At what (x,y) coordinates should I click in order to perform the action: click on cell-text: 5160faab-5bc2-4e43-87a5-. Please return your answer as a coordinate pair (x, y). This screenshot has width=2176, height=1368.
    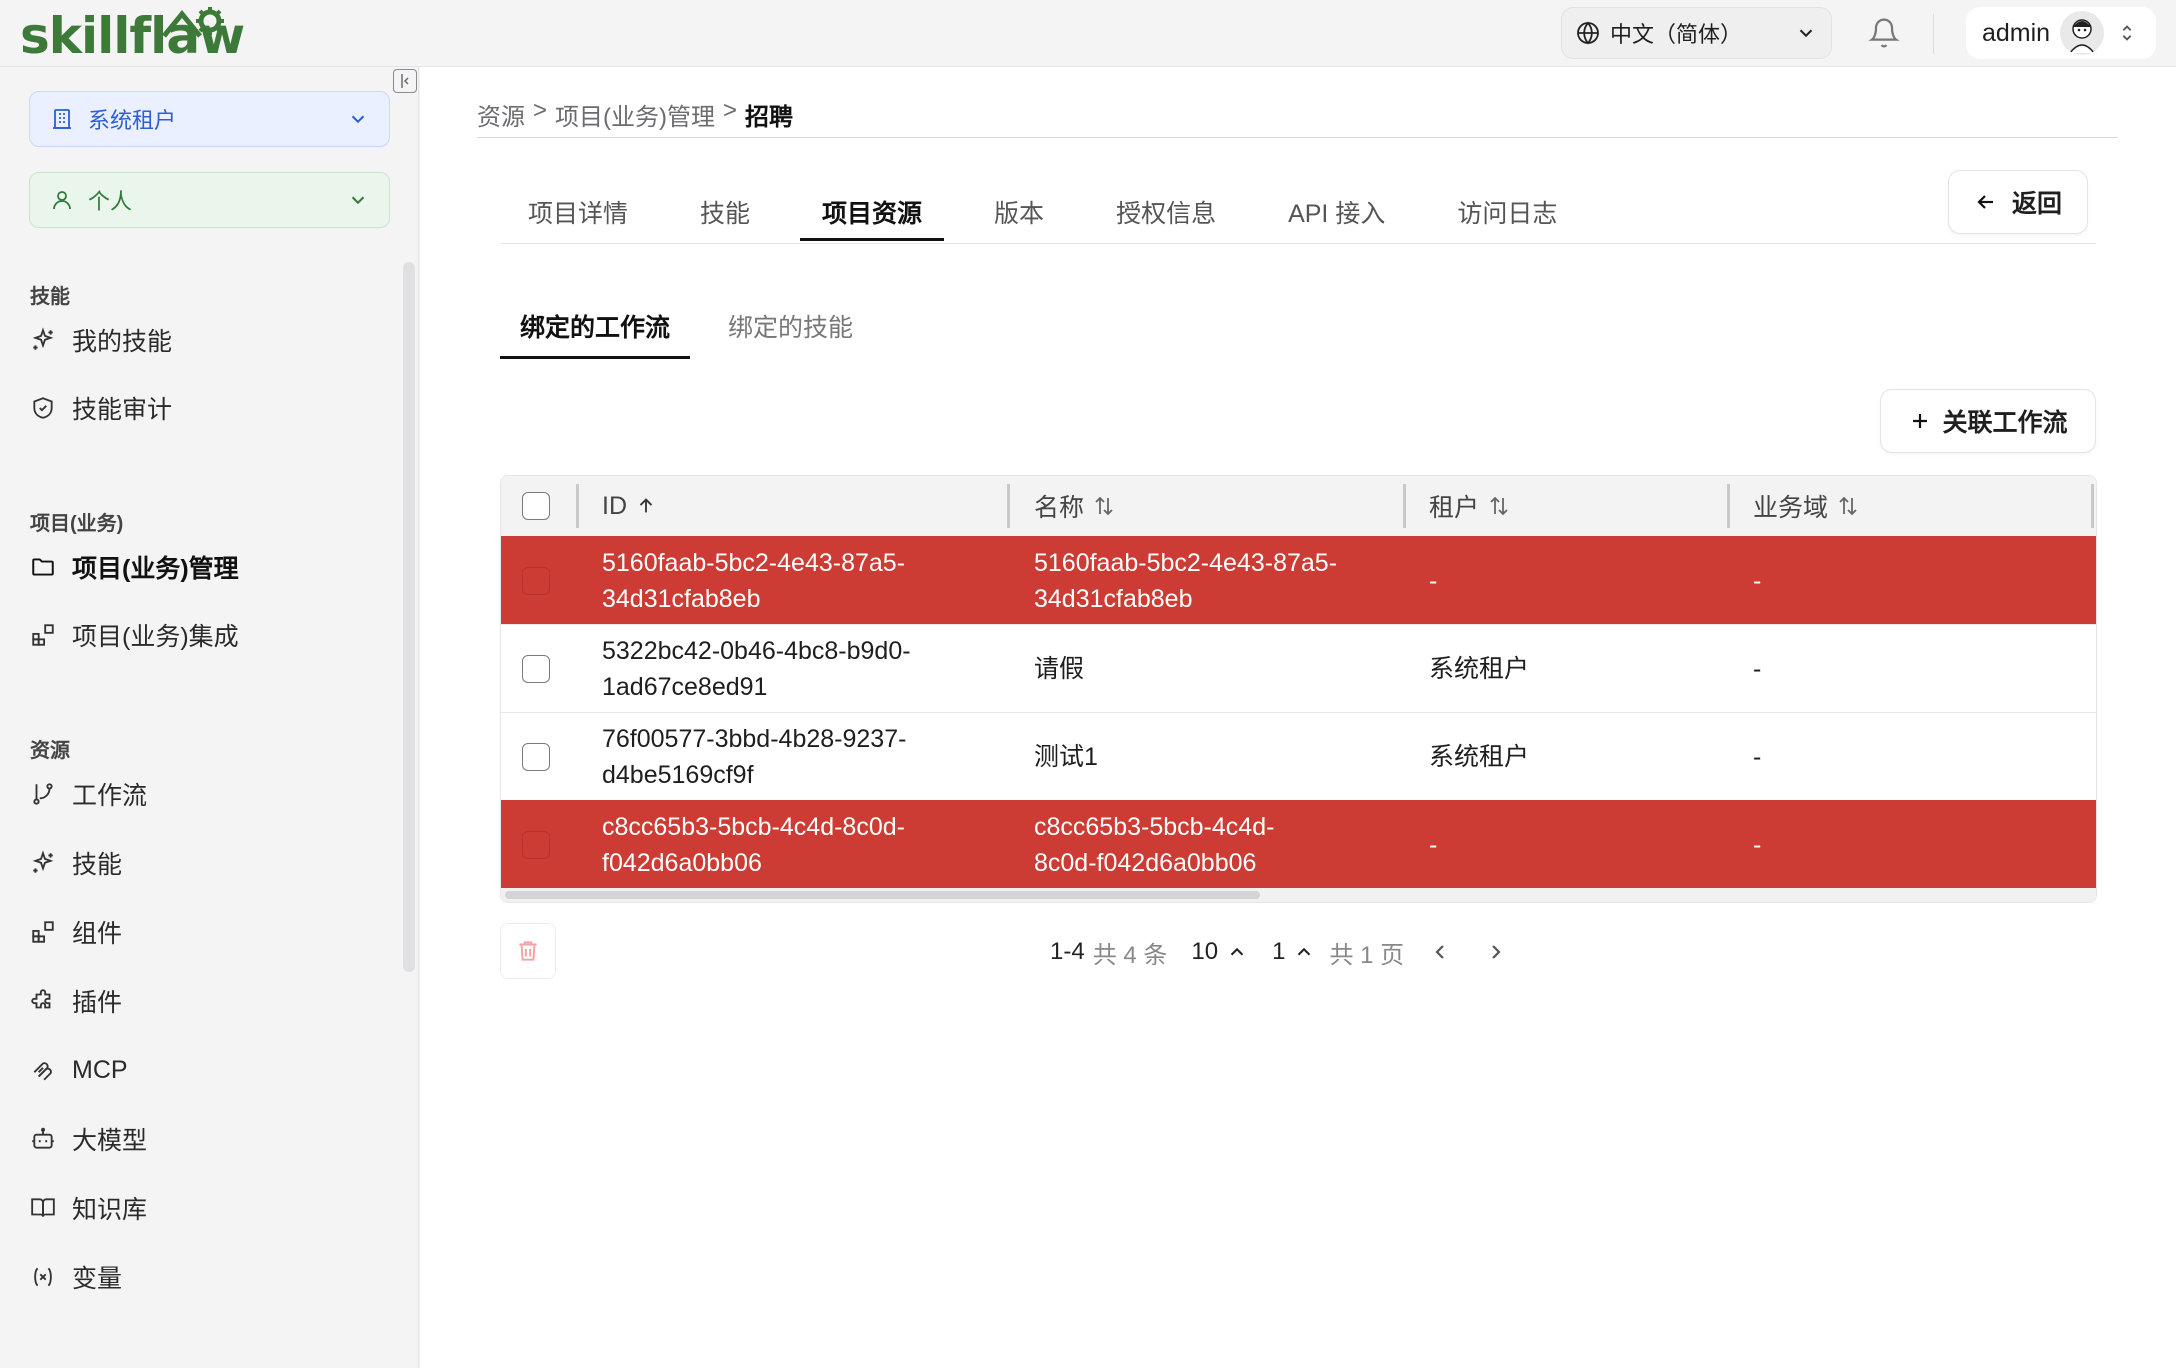
    Looking at the image, I should click on (1186, 563).